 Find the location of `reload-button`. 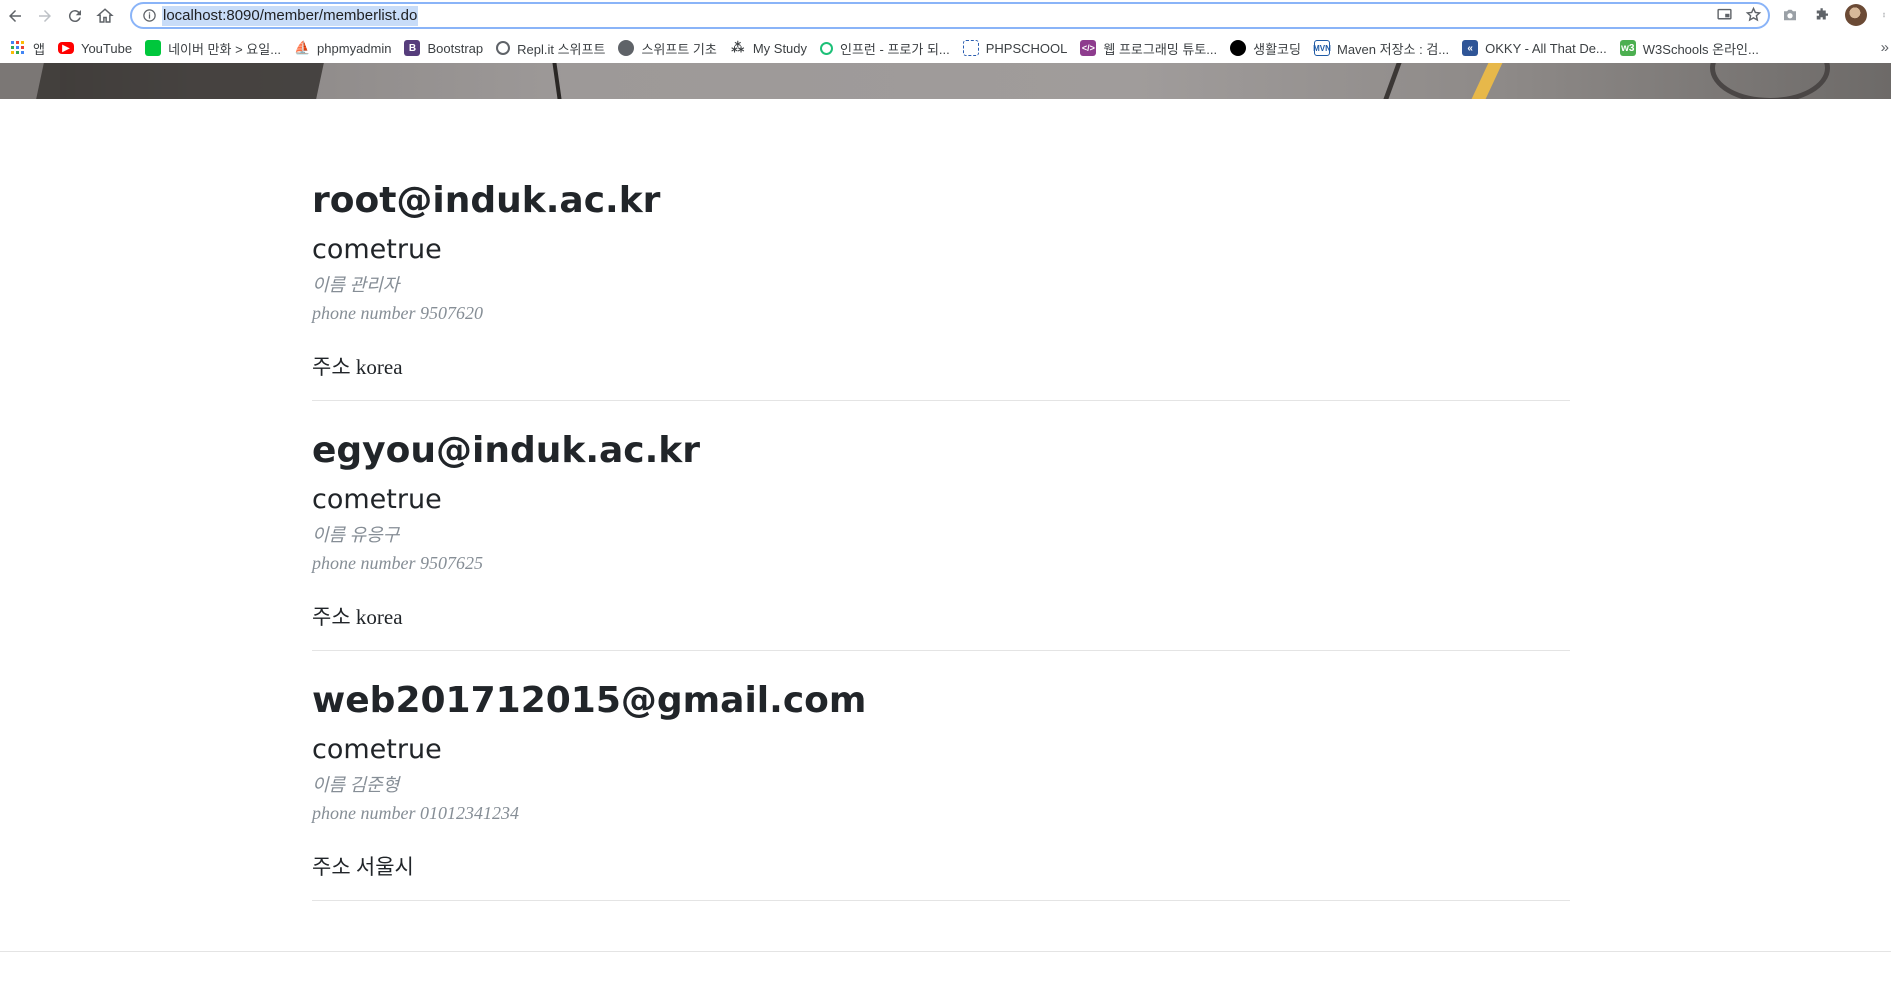

reload-button is located at coordinates (75, 16).